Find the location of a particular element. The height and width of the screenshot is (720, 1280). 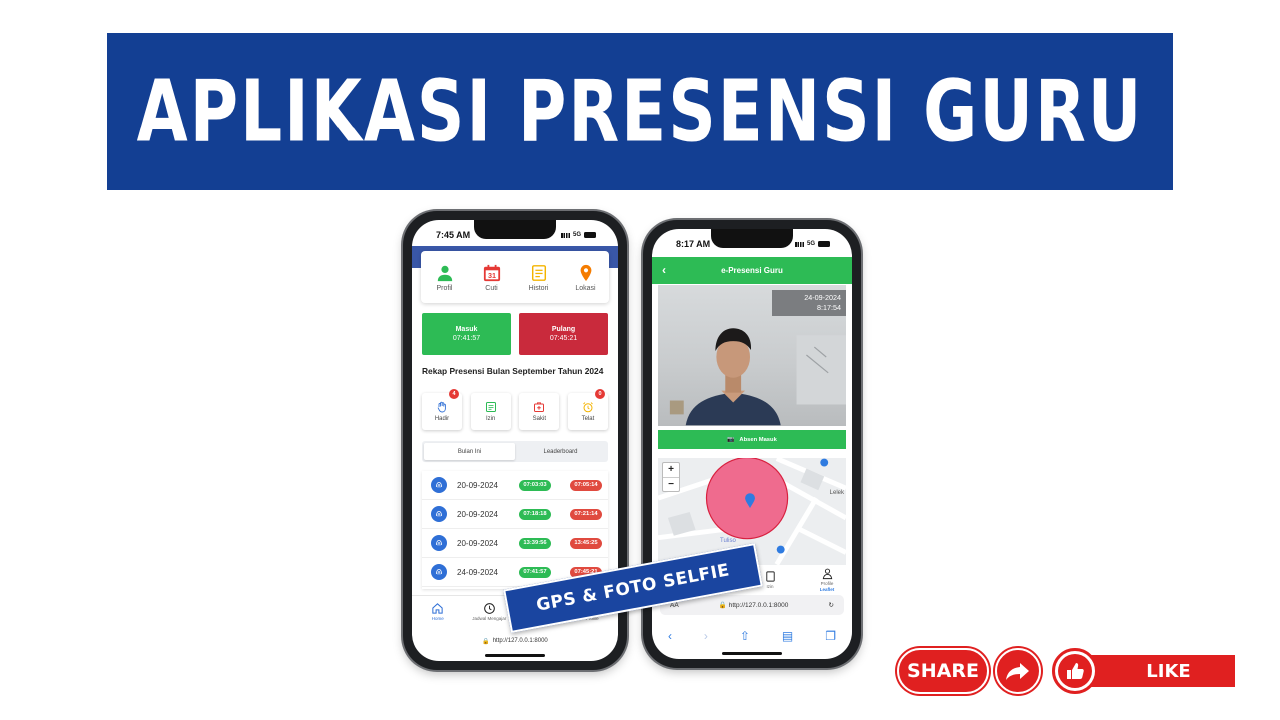

camera-time: 8:17:54 is located at coordinates (829, 307).